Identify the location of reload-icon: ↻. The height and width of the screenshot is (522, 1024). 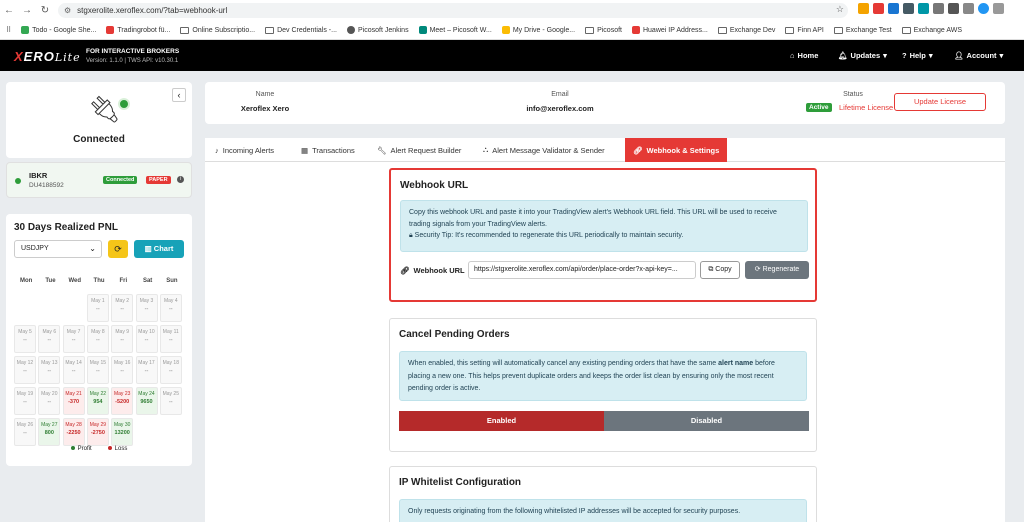
(45, 10).